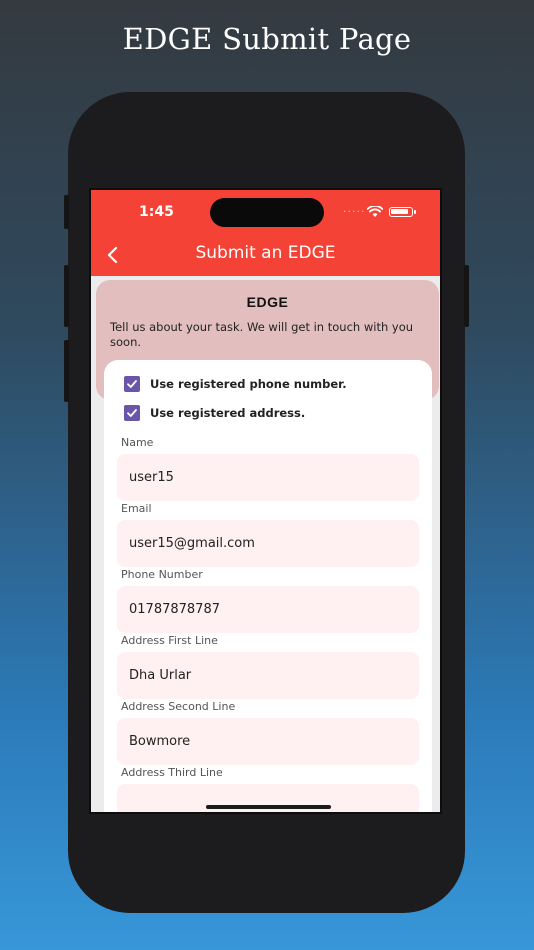  I want to click on address-line1-input, so click(268, 675).